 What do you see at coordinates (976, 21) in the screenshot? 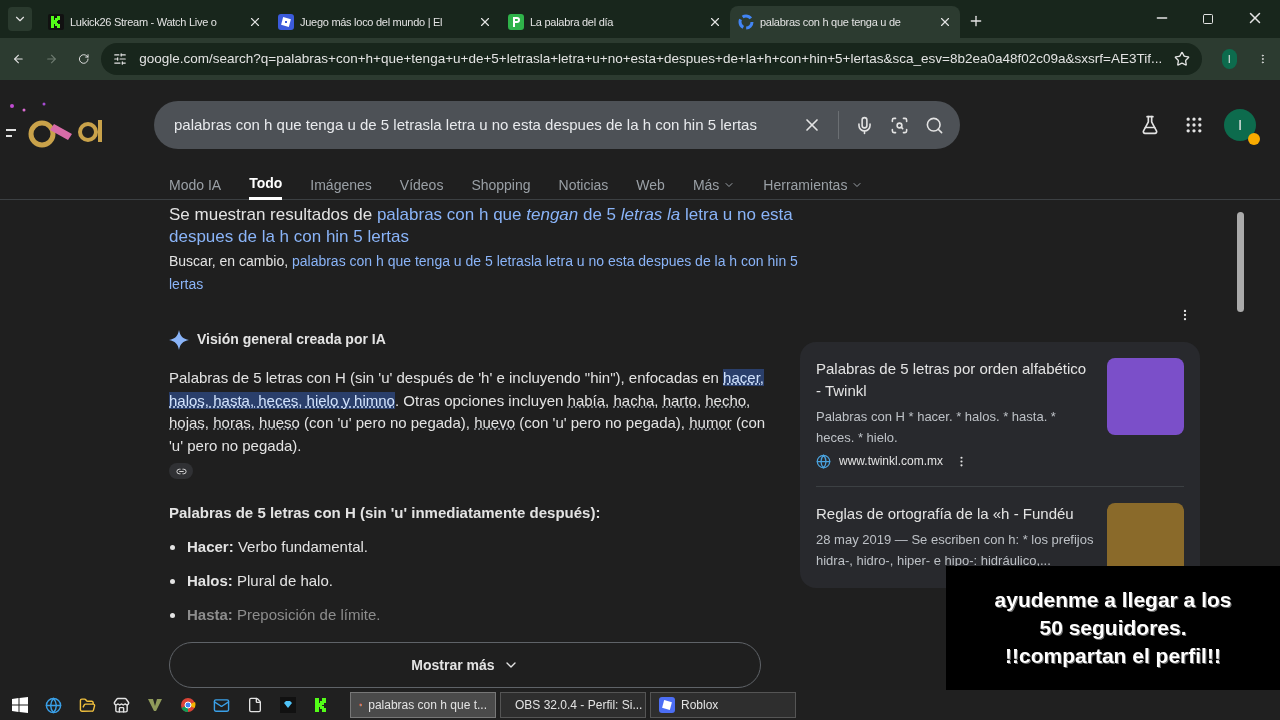
I see `new-tab-icon` at bounding box center [976, 21].